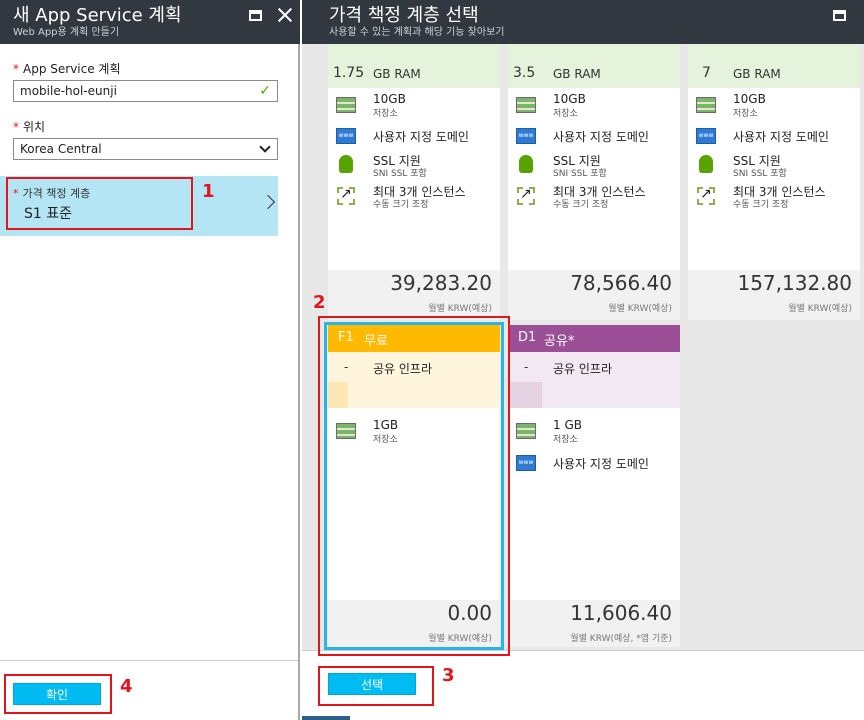 Image resolution: width=864 pixels, height=720 pixels. I want to click on price-box: 78,566.40 월별 KRW(예상), so click(594, 295).